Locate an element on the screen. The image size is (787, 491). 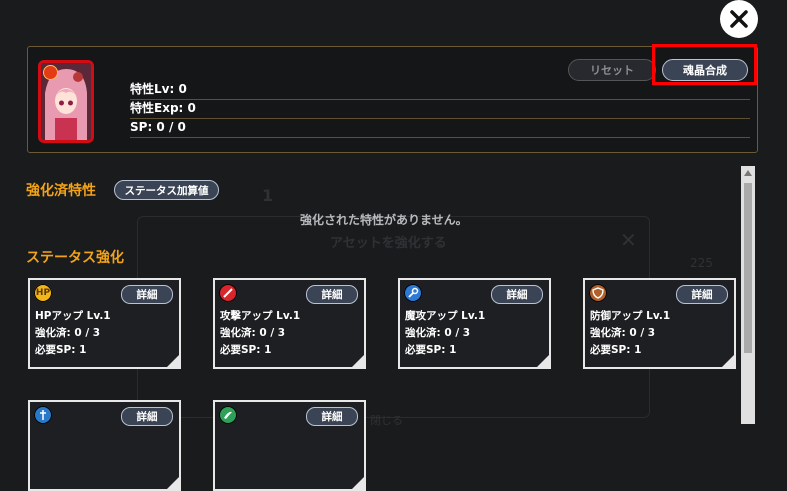
empty-traits-message: 強化された特性がありません。 is located at coordinates (384, 220).